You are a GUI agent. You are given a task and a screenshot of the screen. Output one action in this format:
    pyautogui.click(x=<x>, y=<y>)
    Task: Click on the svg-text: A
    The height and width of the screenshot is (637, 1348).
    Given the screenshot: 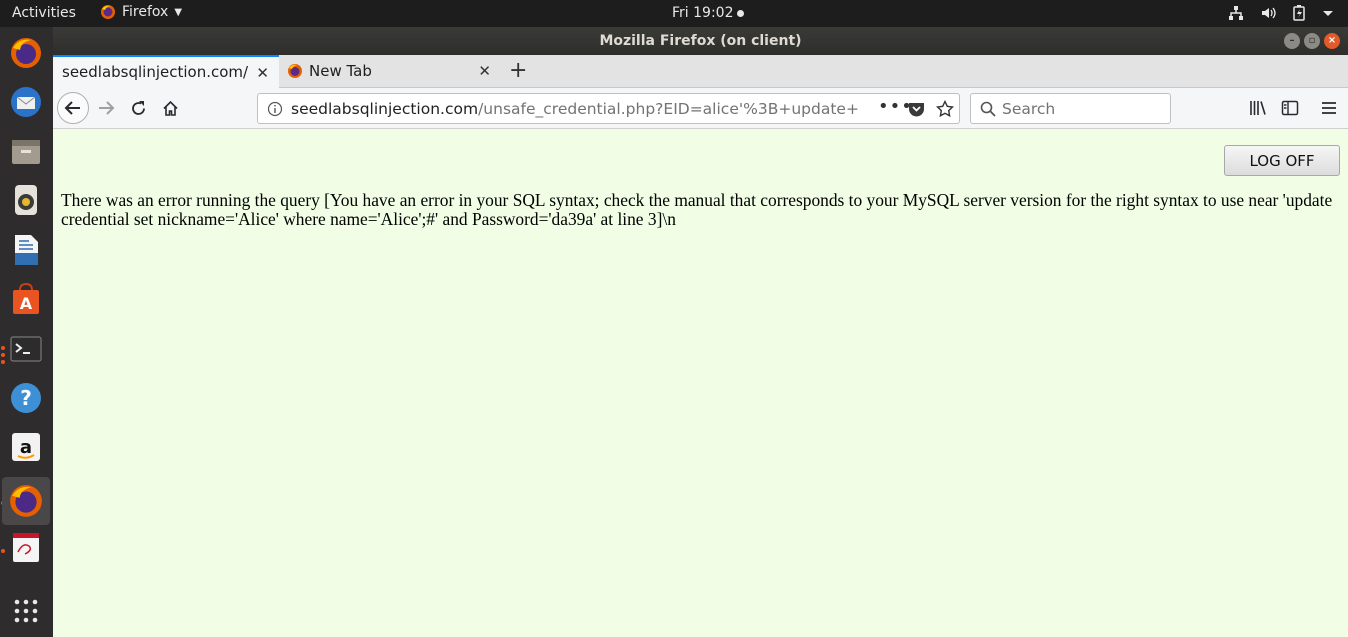 What is the action you would take?
    pyautogui.click(x=26, y=303)
    